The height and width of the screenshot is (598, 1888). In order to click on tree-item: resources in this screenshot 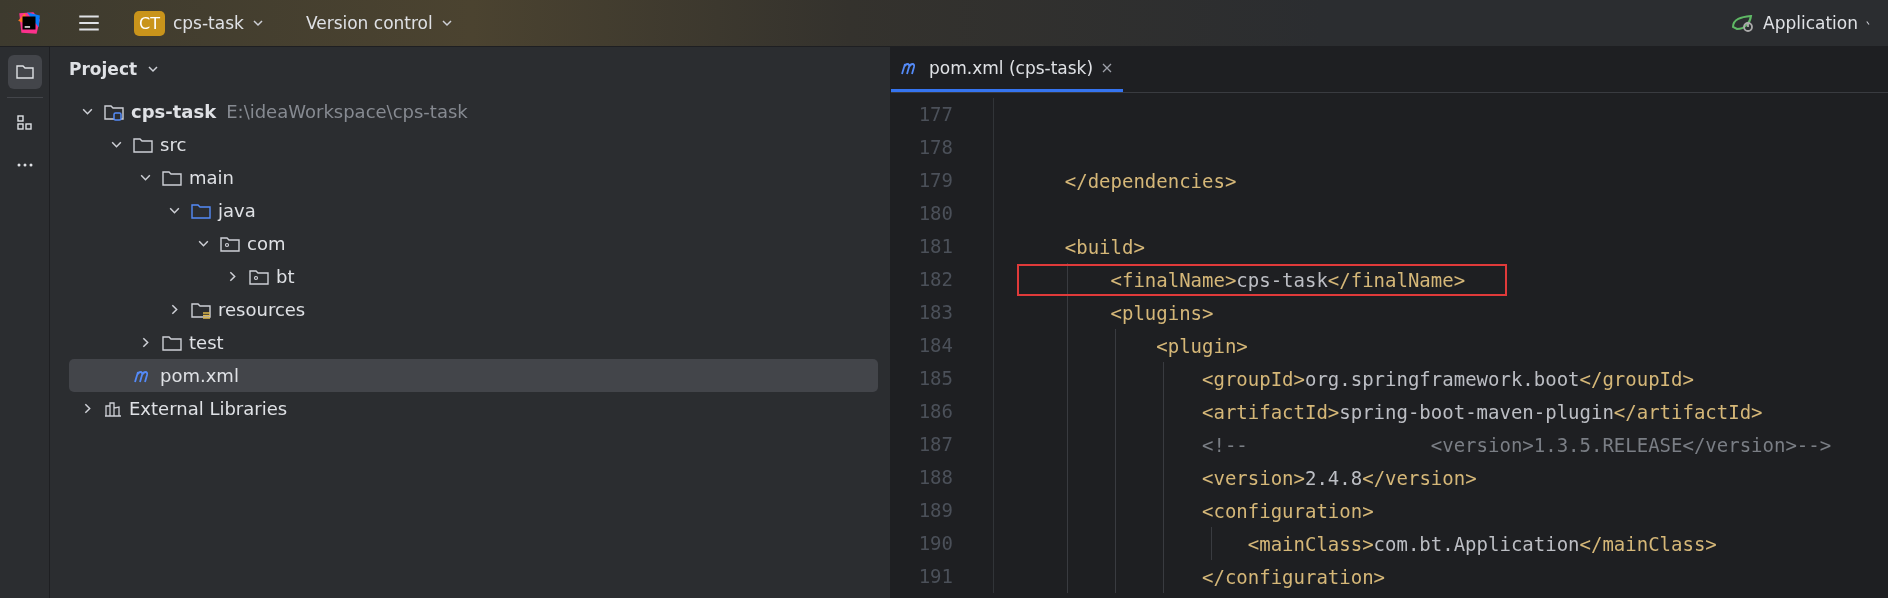, I will do `click(473, 309)`.